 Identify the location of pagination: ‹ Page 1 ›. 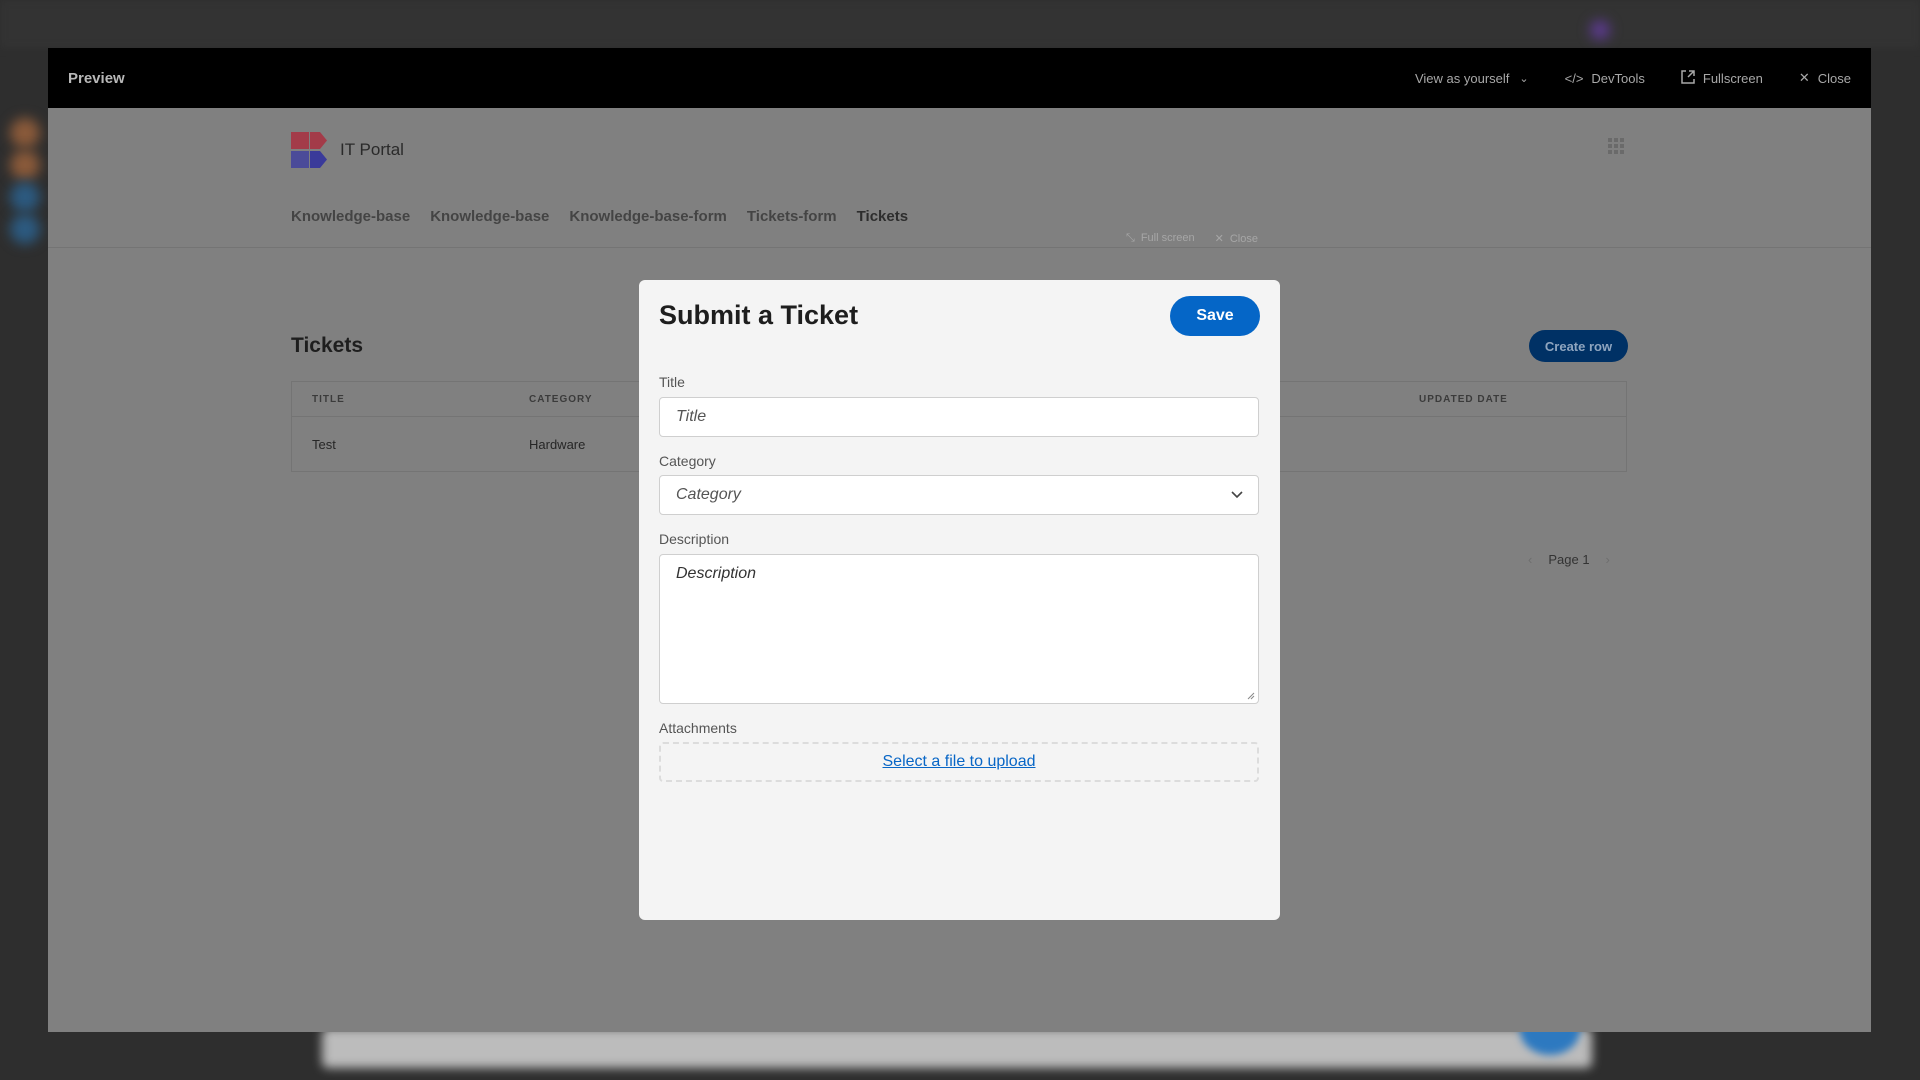
(1569, 559).